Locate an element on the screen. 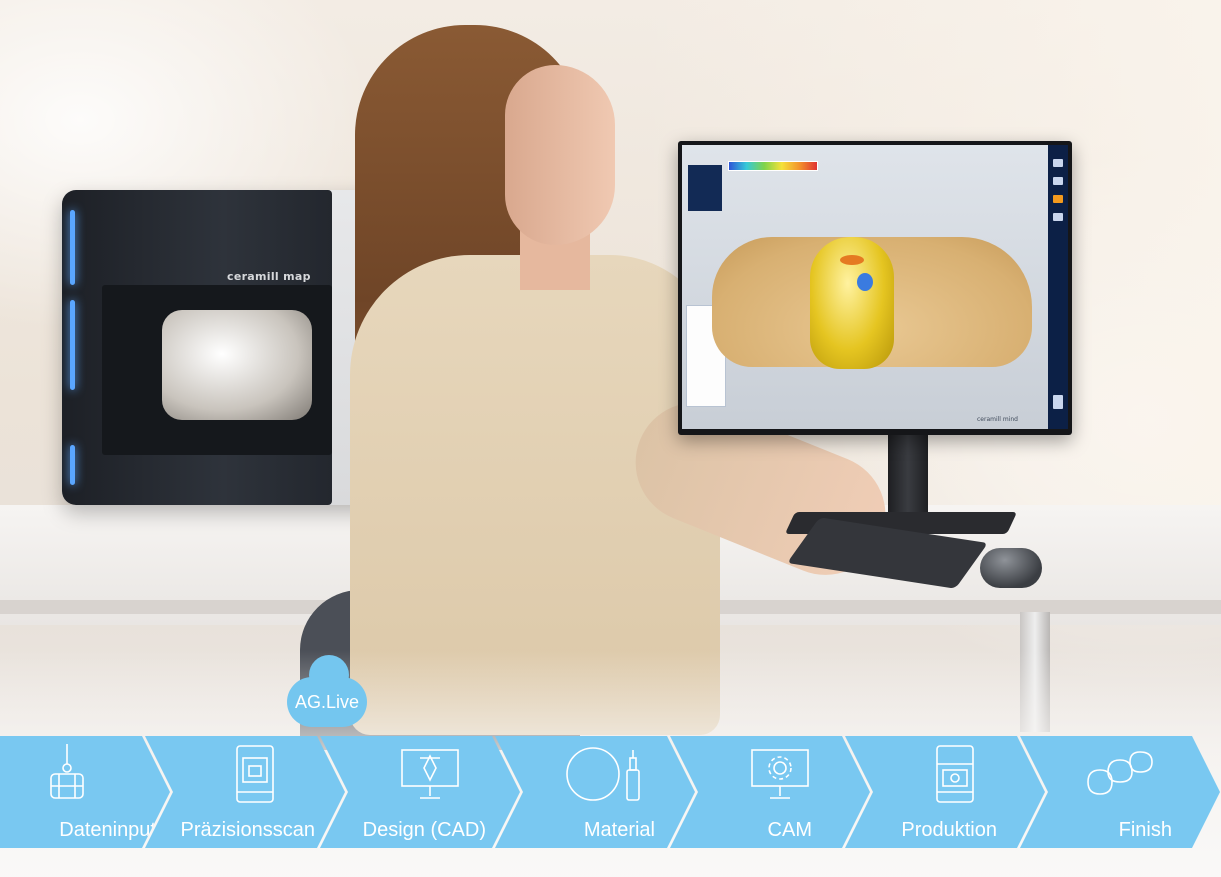  scanner-front-panel: ceramill map is located at coordinates (197, 347).